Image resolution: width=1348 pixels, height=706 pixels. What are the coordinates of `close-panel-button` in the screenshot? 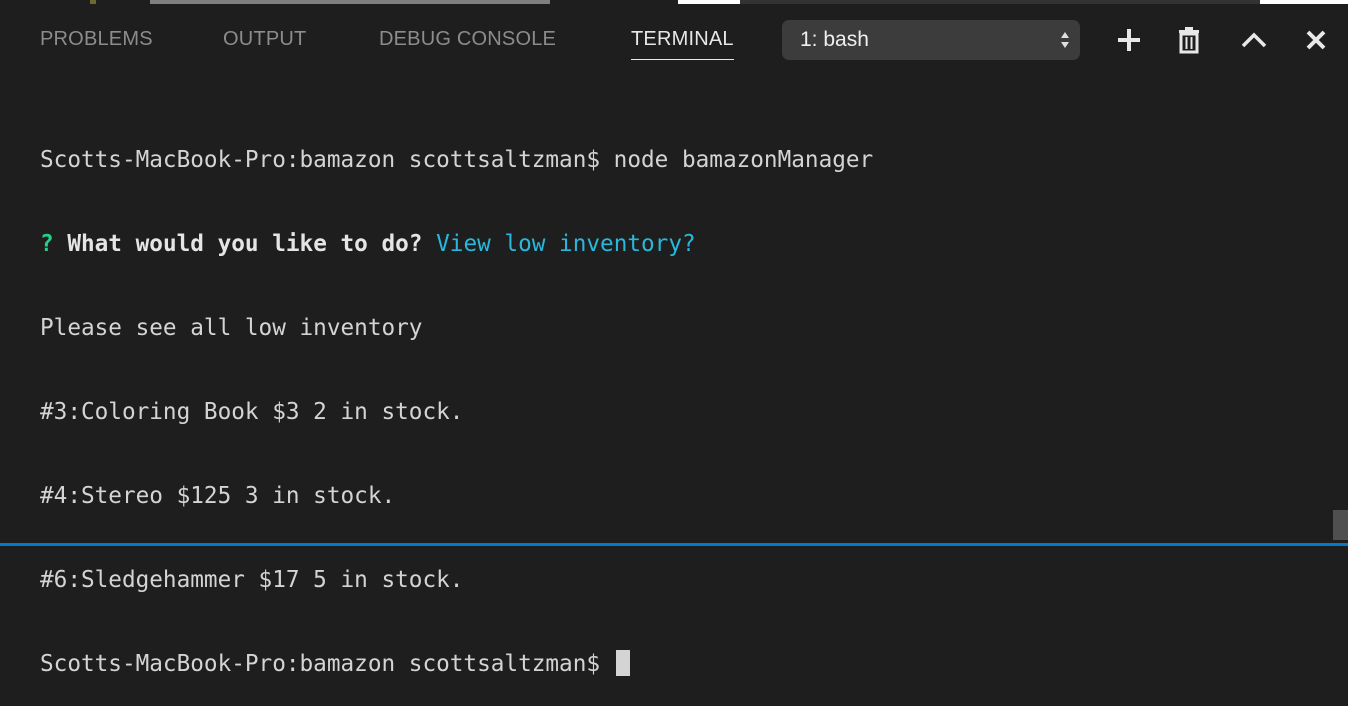 It's located at (1316, 40).